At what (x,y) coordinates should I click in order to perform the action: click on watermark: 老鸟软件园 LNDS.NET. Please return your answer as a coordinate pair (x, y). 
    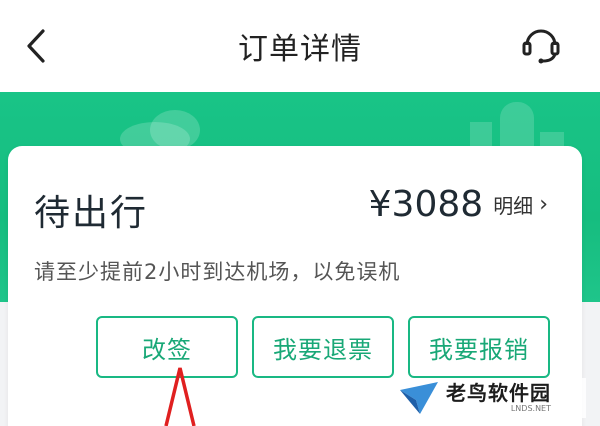
    Looking at the image, I should click on (492, 398).